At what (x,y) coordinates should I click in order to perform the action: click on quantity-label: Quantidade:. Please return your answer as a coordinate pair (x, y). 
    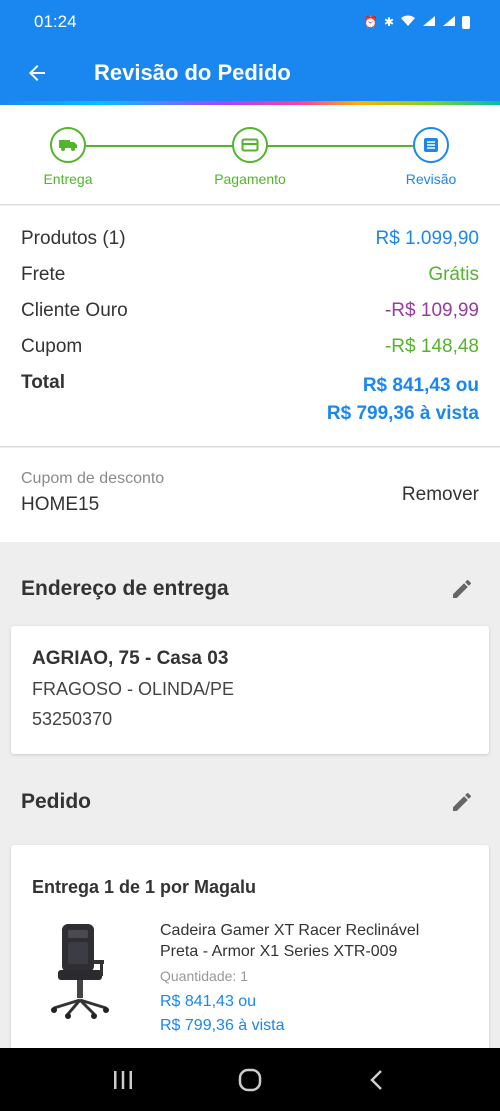
    Looking at the image, I should click on (198, 976).